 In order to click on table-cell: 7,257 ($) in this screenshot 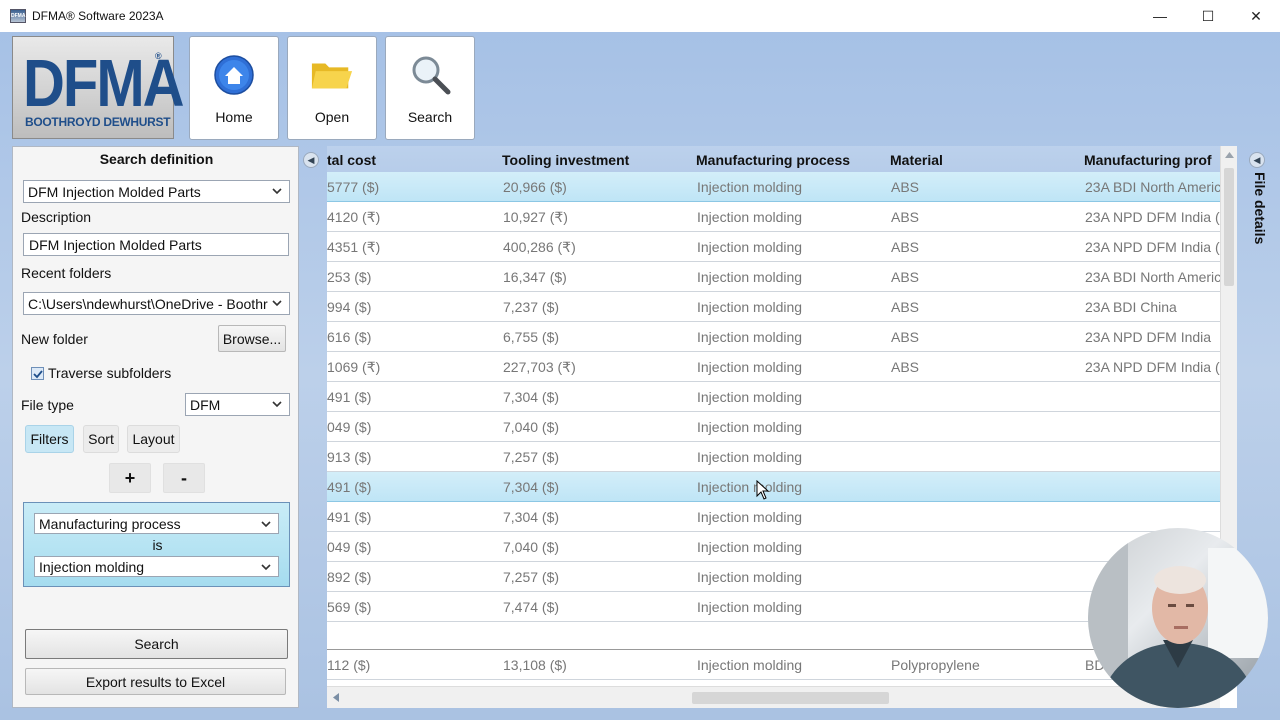, I will do `click(531, 457)`.